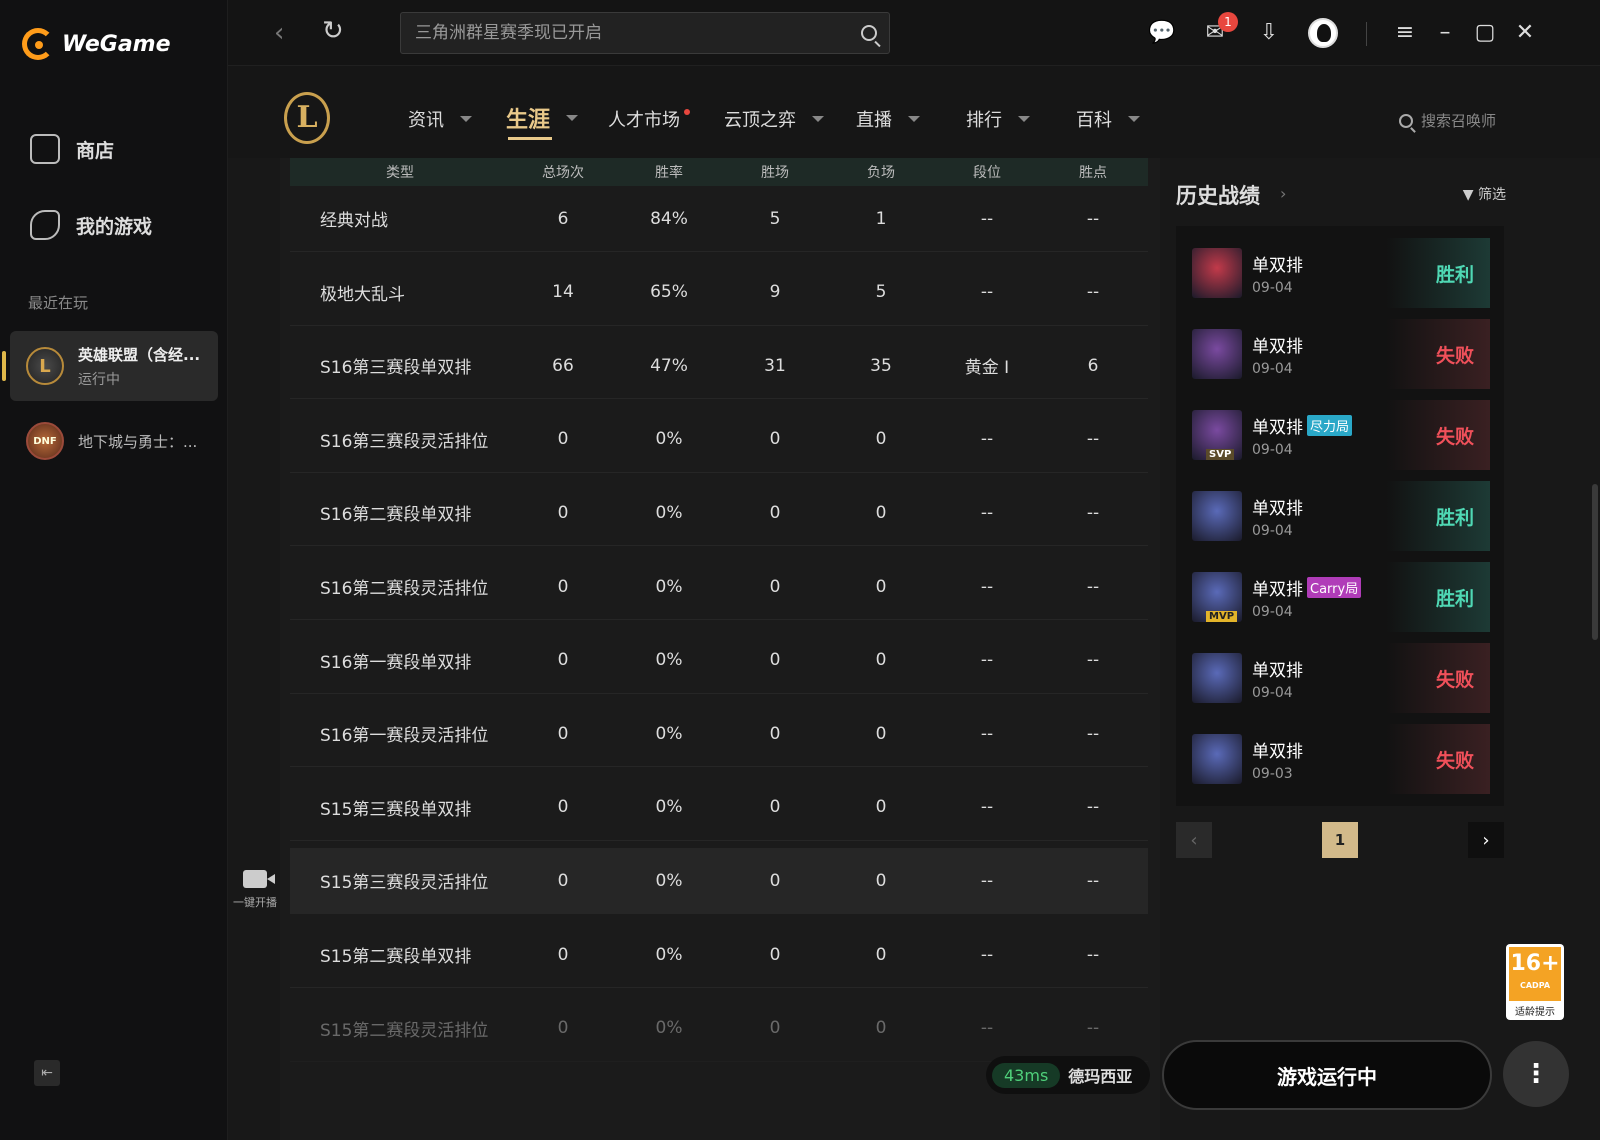  What do you see at coordinates (1525, 33) in the screenshot?
I see `close-icon: ✕` at bounding box center [1525, 33].